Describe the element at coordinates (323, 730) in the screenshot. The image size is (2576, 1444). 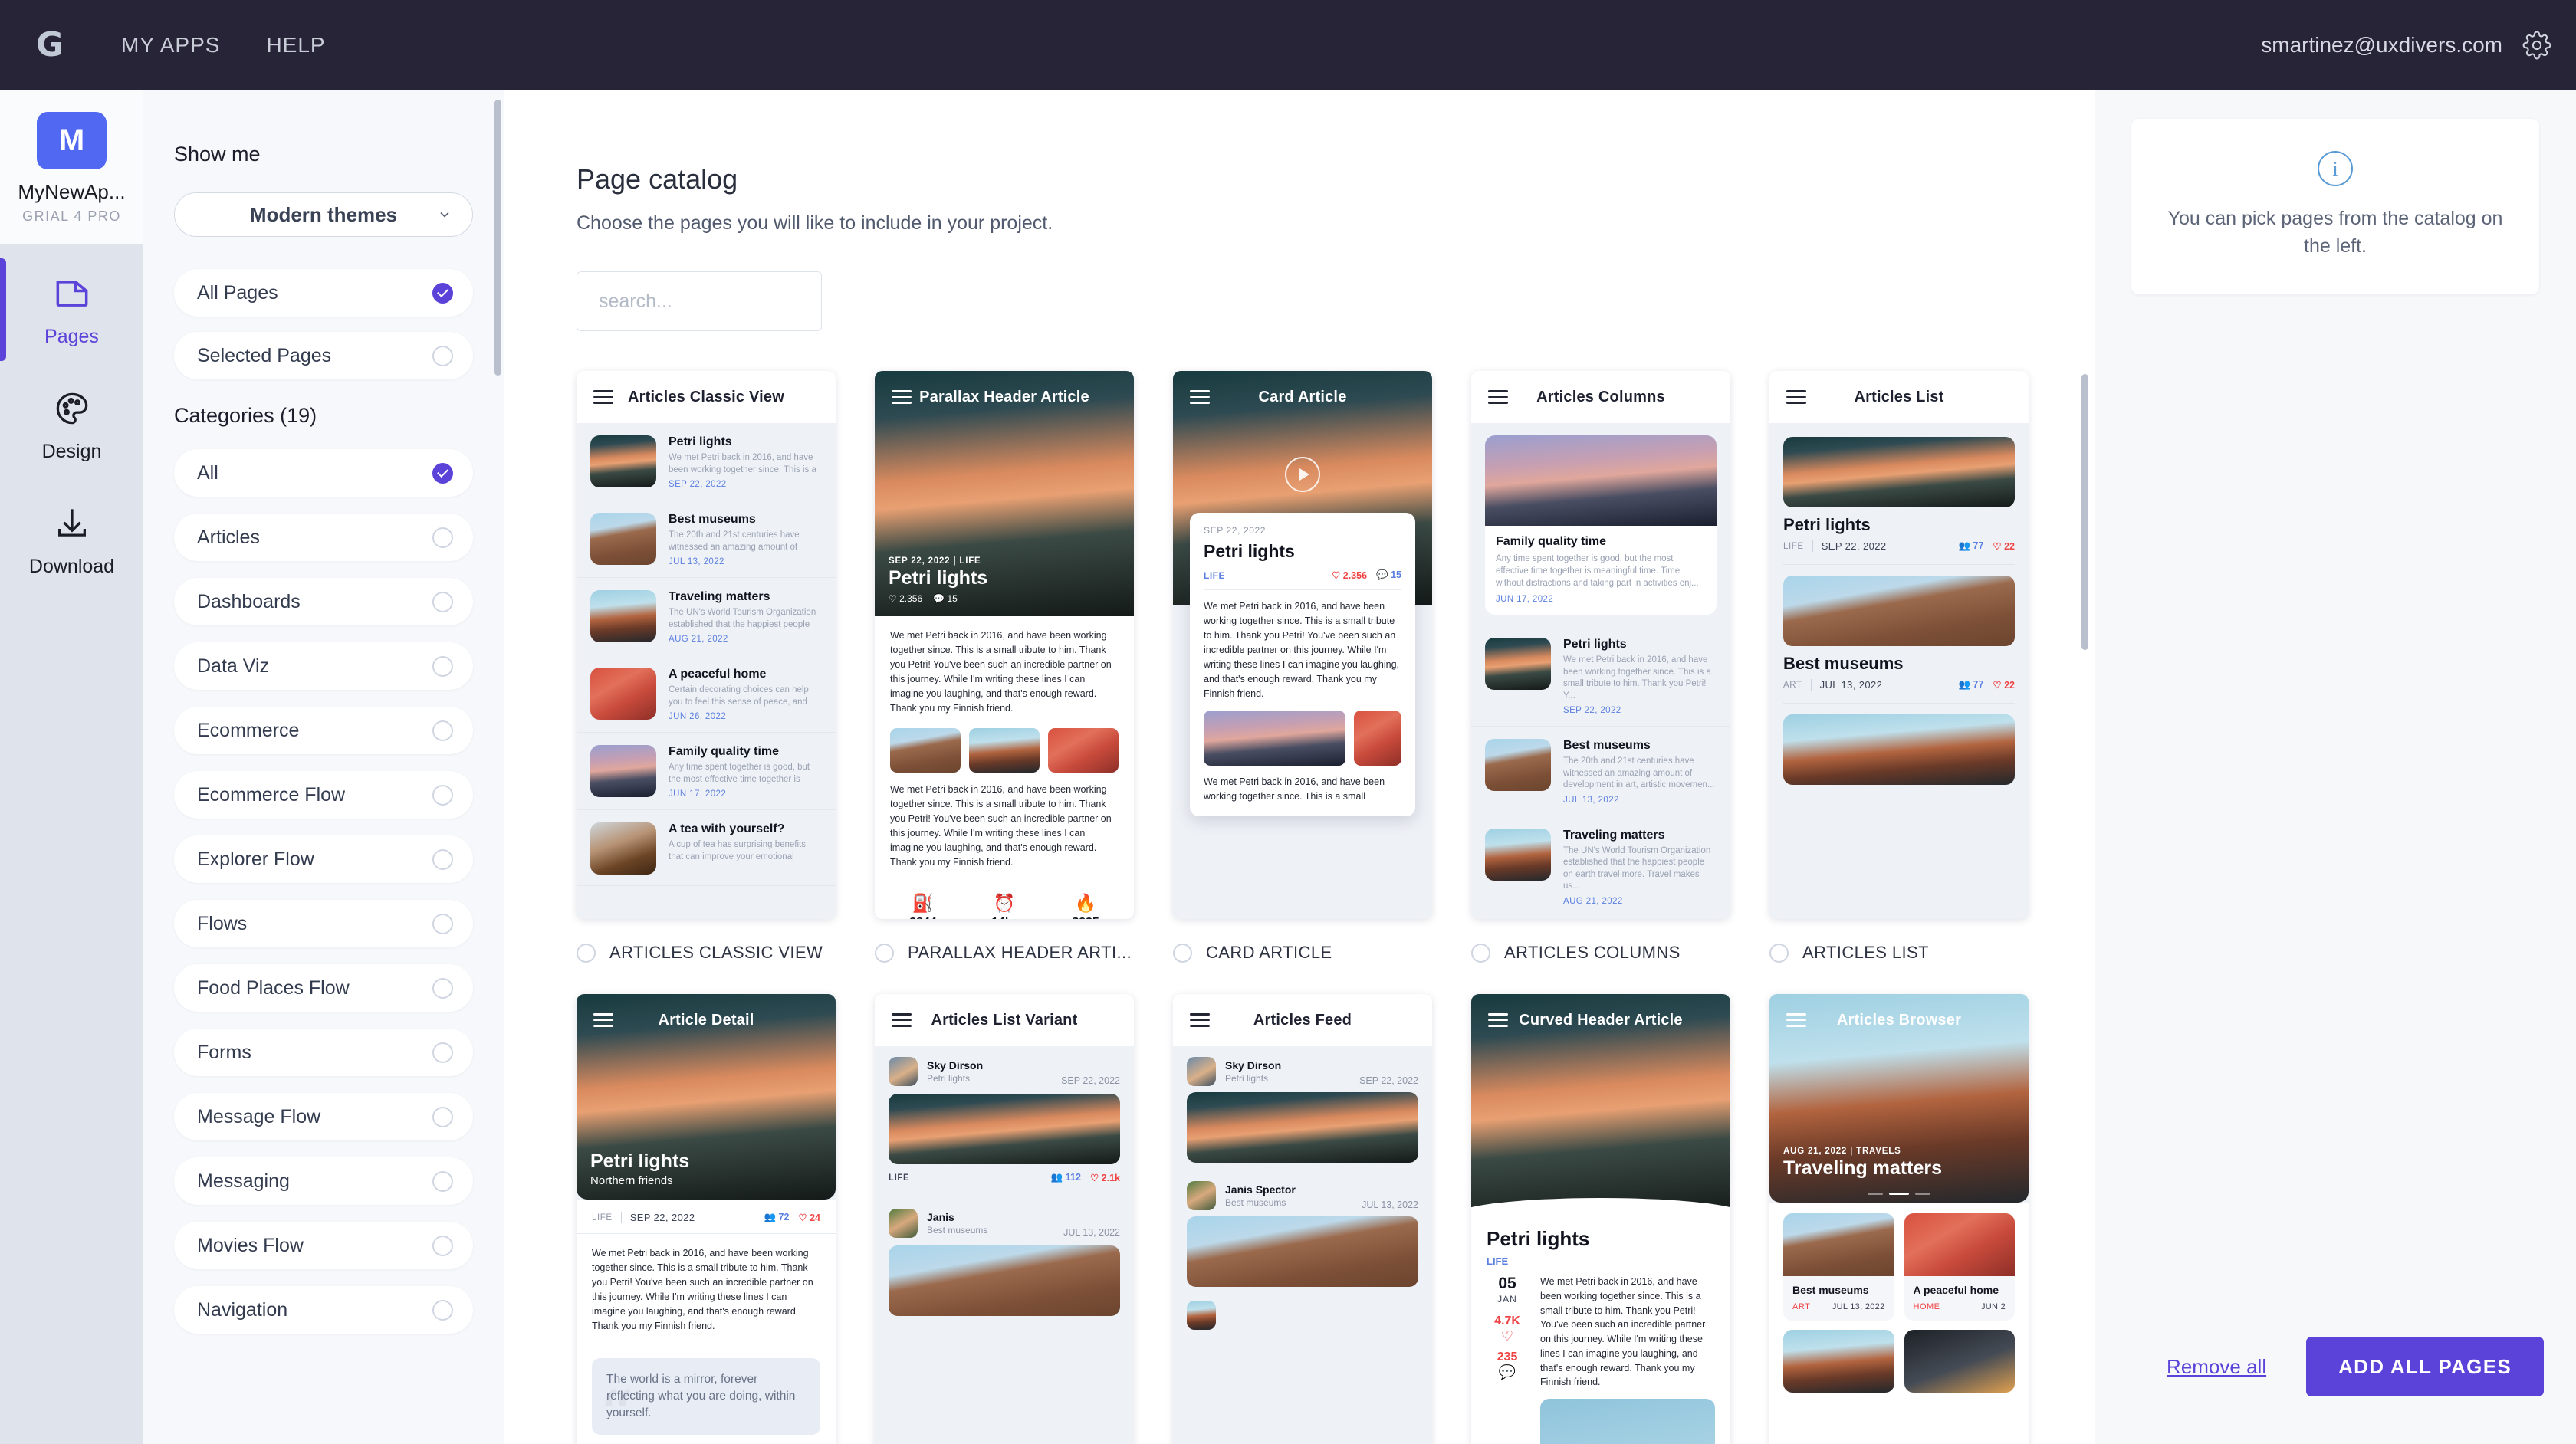
I see `category-item-ecommerce: Ecommerce` at that location.